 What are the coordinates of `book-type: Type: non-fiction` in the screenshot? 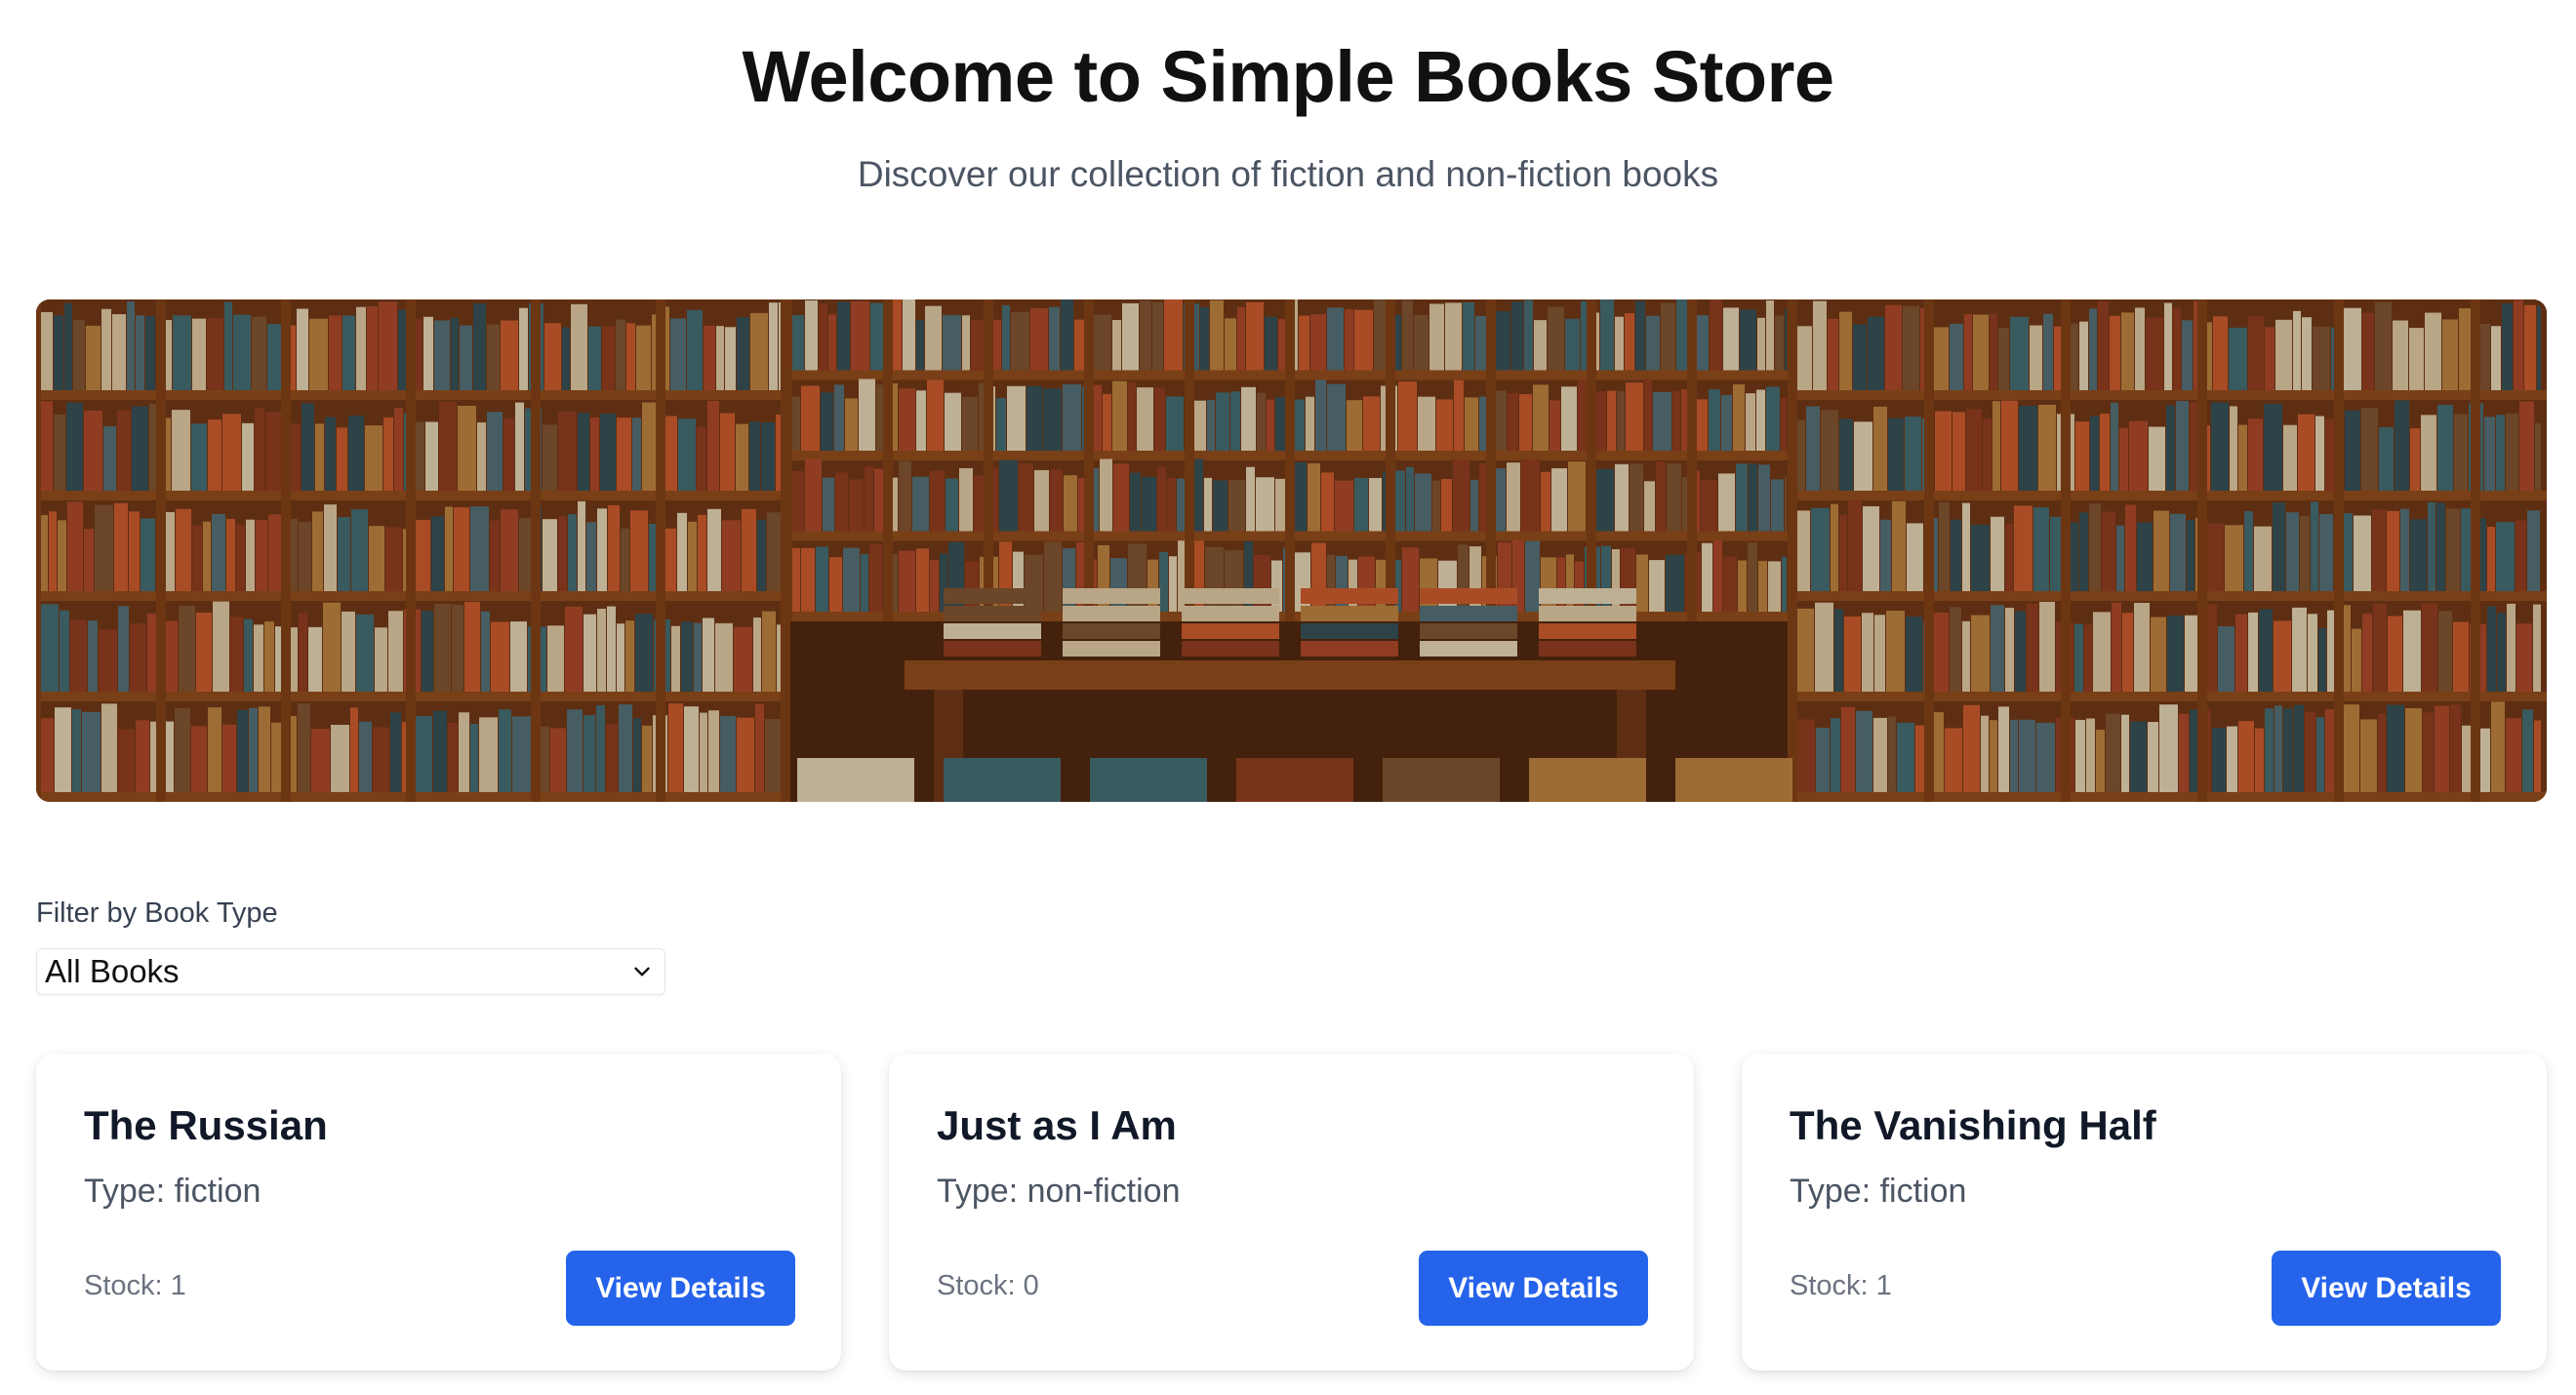 It's located at (1059, 1191).